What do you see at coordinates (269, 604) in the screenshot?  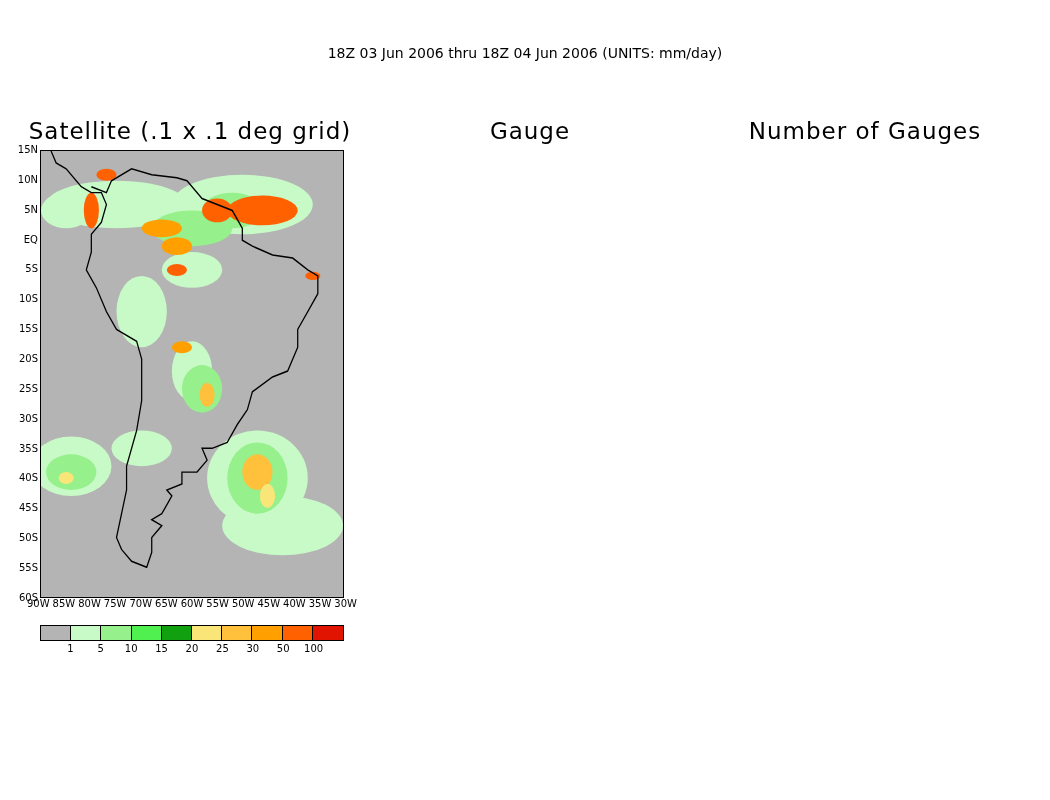 I see `longitude-label: 45W` at bounding box center [269, 604].